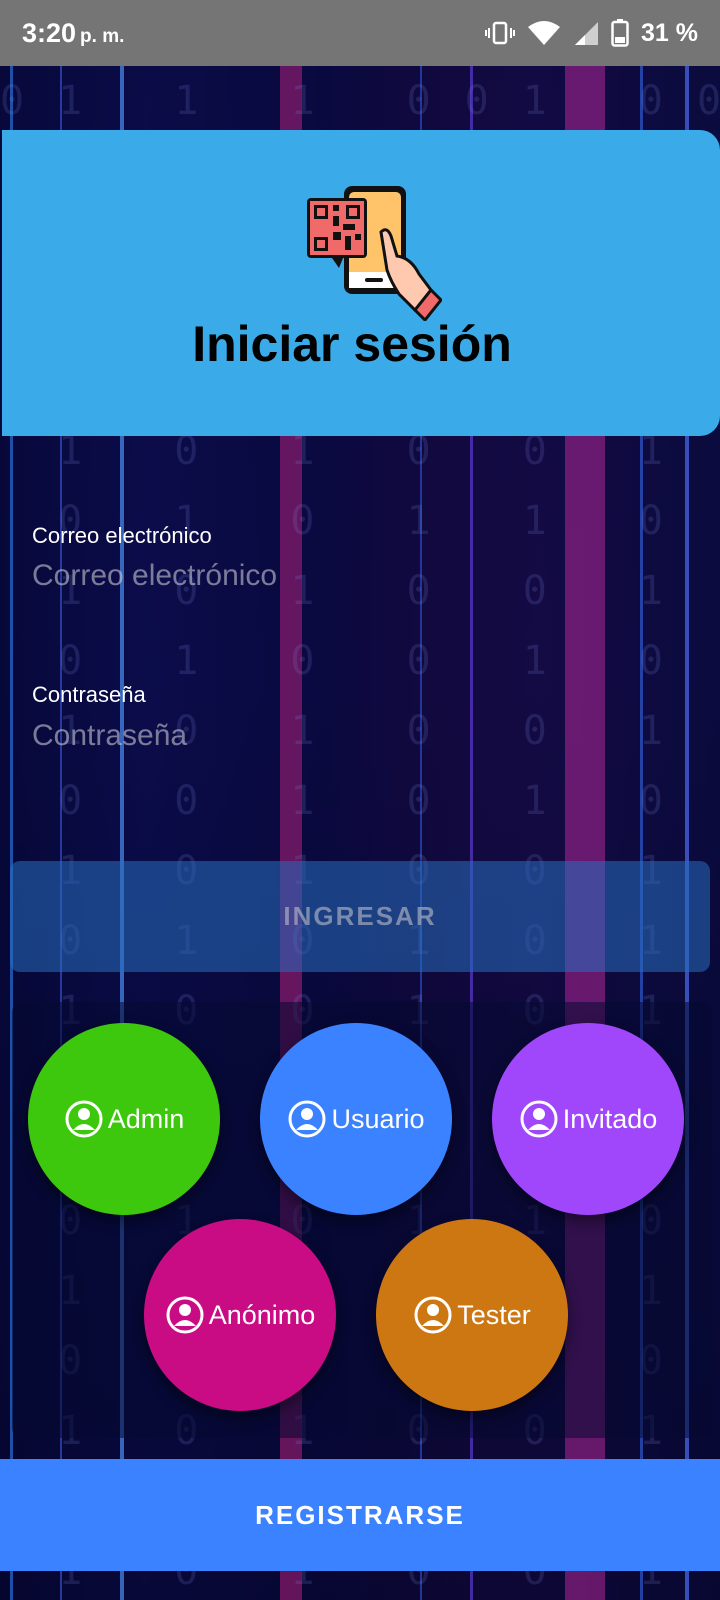  Describe the element at coordinates (620, 33) in the screenshot. I see `battery-icon` at that location.